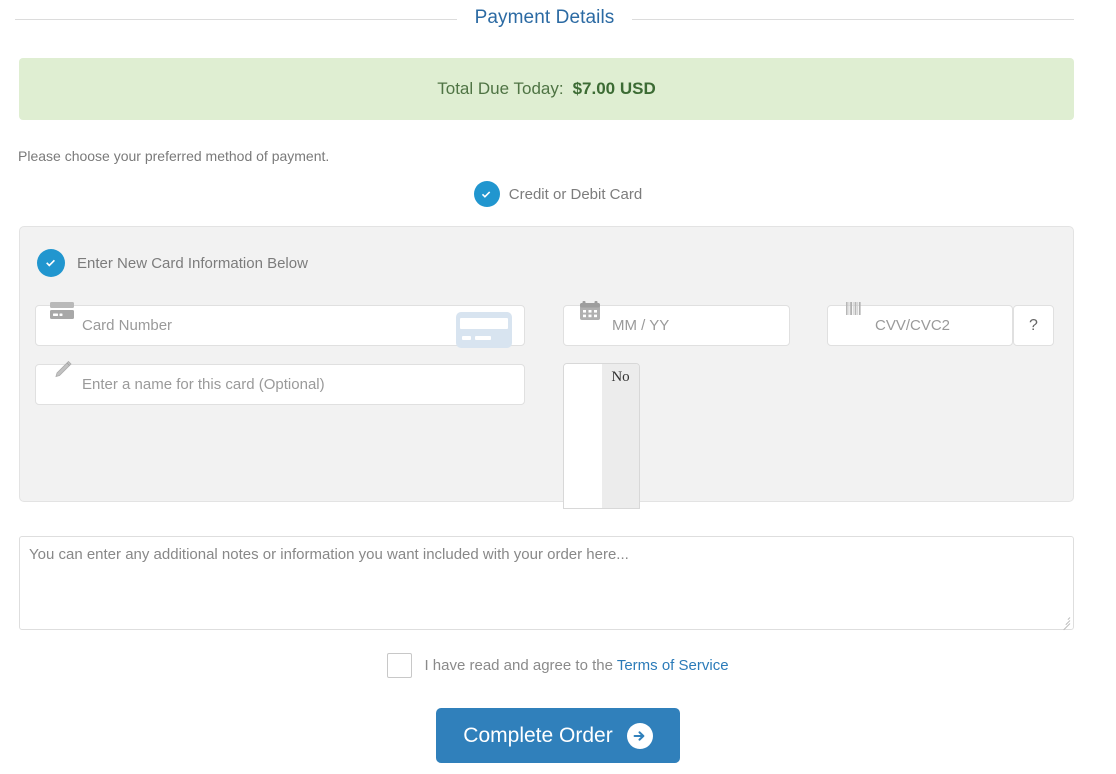 The width and height of the screenshot is (1116, 774). I want to click on pencil-icon, so click(63, 369).